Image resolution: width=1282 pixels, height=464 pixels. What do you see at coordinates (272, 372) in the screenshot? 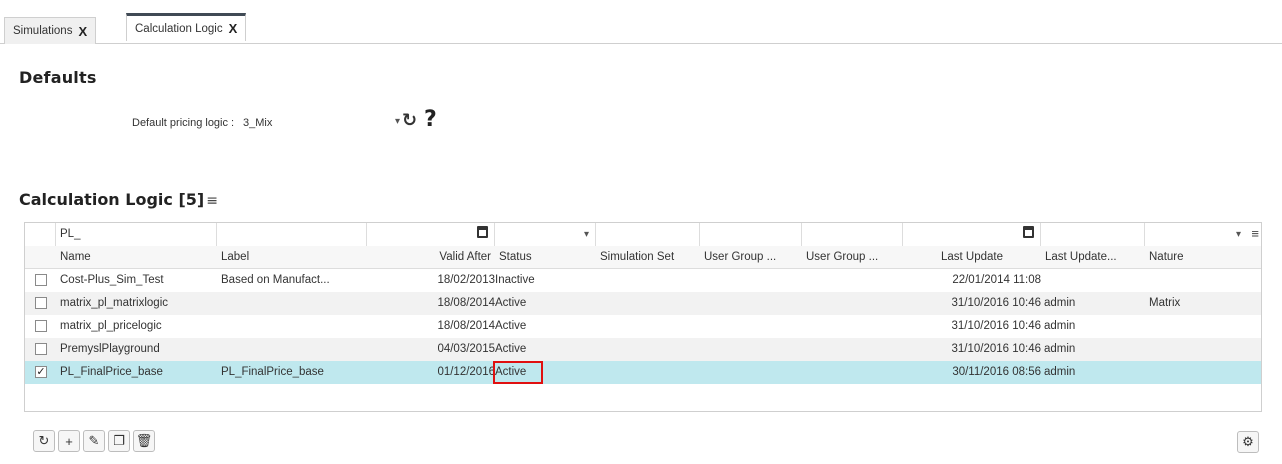
I see `cell-label: PL_FinalPrice_base` at bounding box center [272, 372].